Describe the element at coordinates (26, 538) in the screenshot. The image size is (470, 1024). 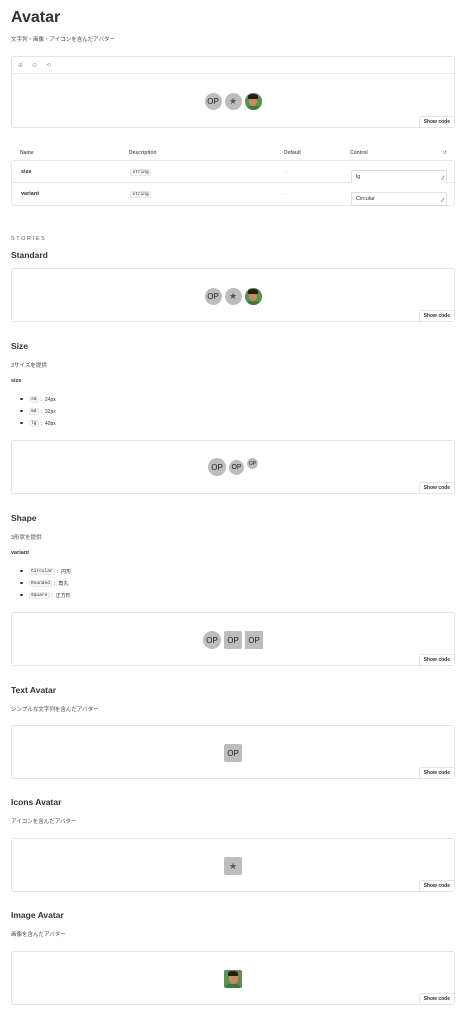
I see `story-desc-shape: 3形状を提供` at that location.